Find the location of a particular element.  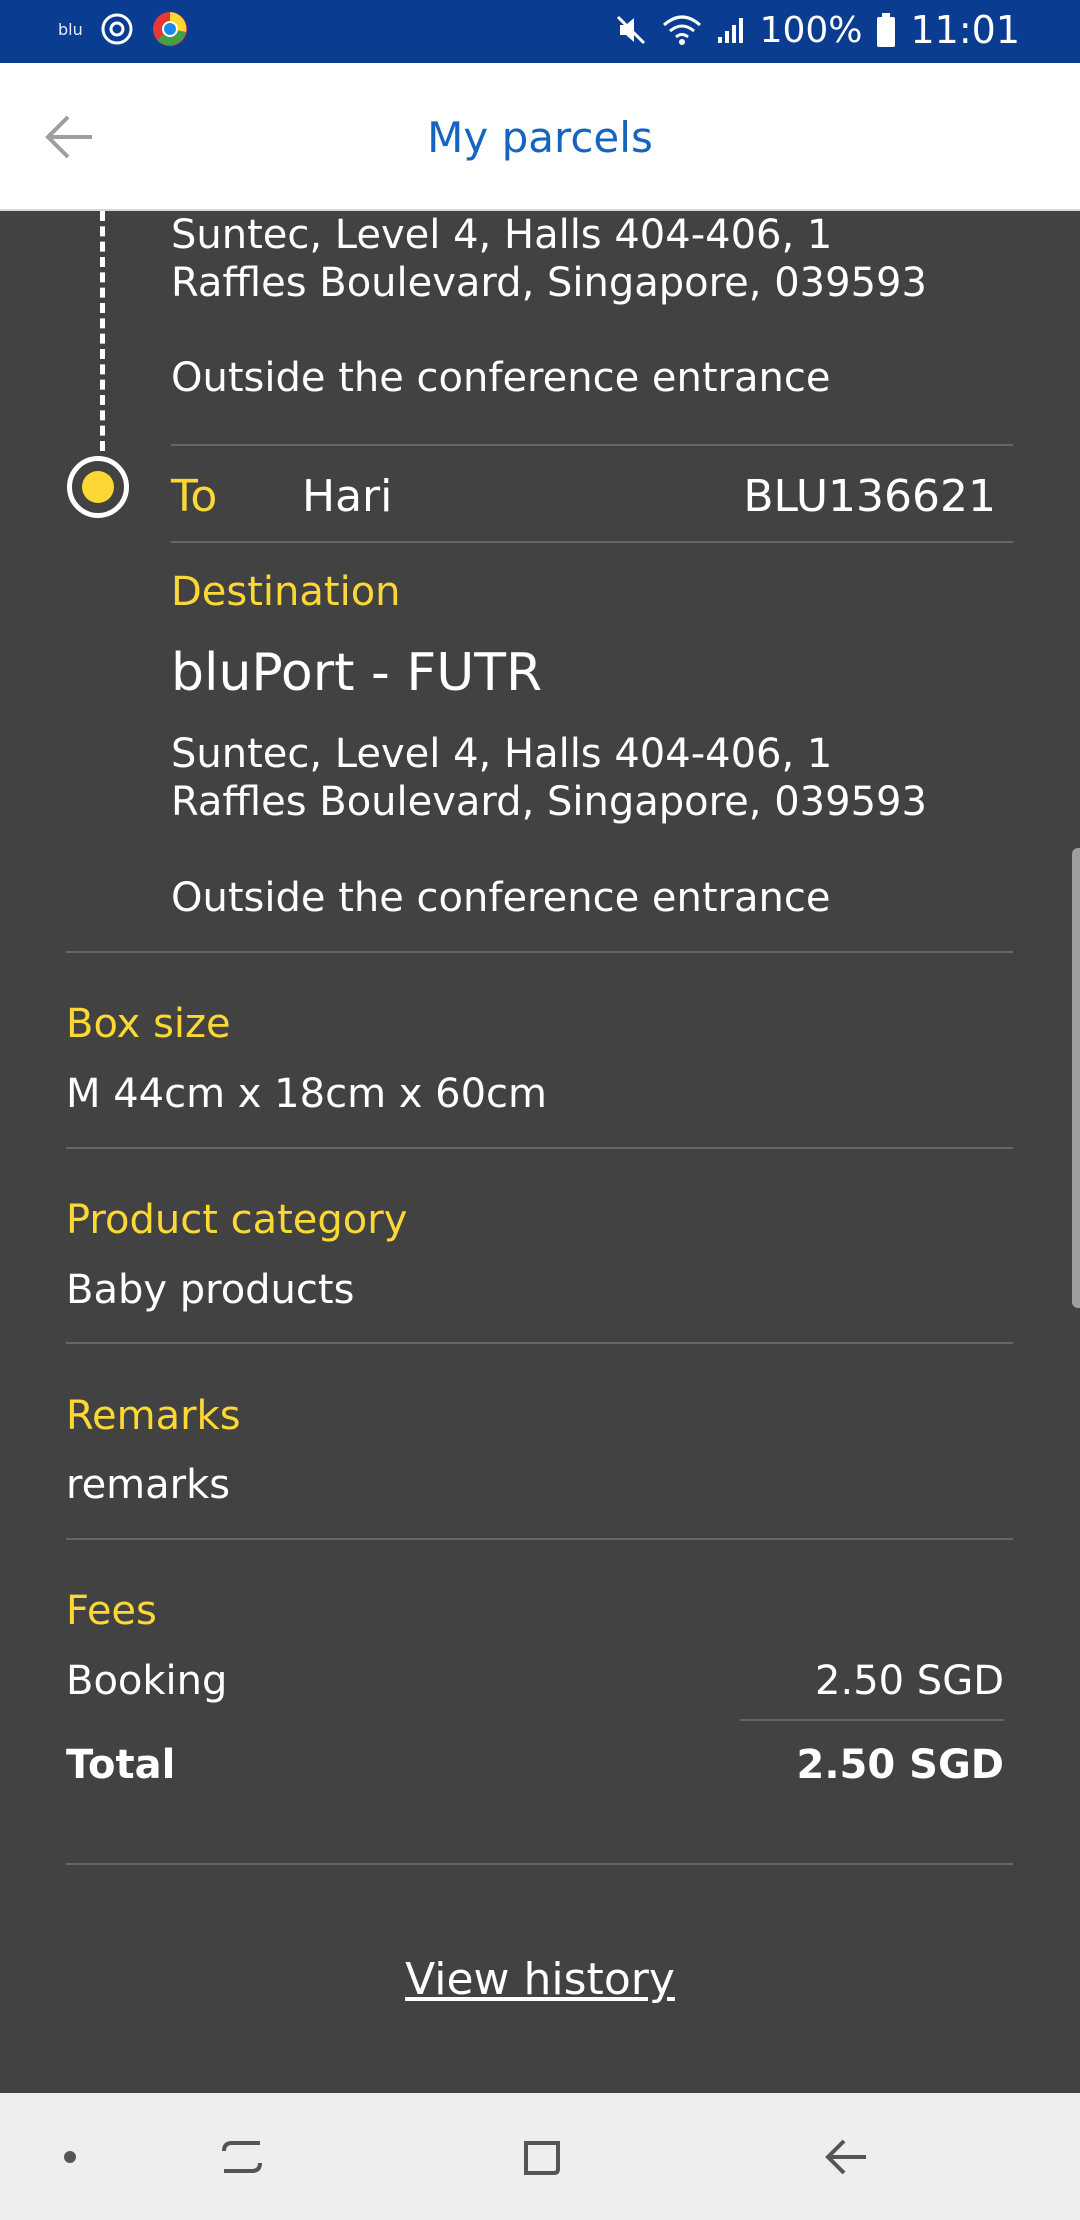

signal-icon is located at coordinates (730, 30).